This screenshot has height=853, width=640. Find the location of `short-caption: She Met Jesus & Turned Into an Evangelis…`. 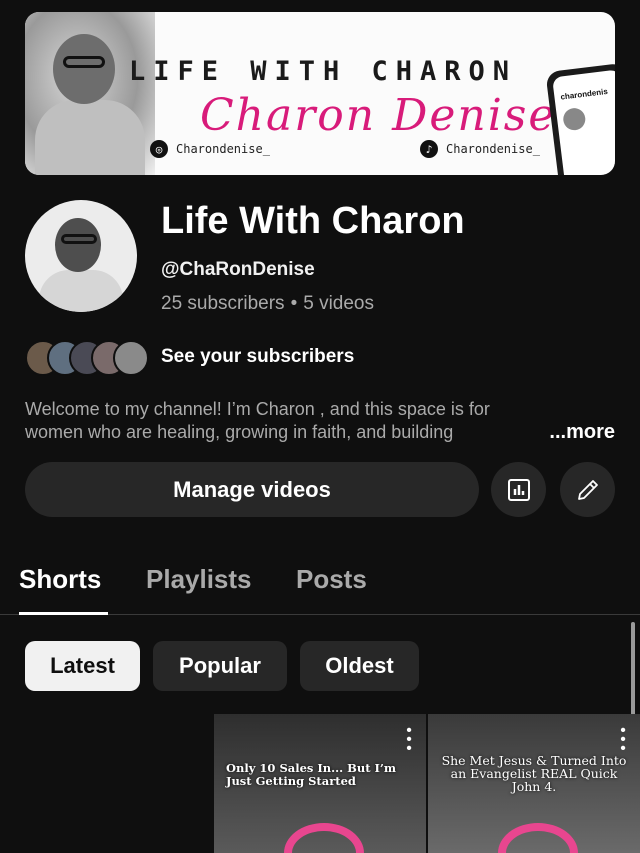

short-caption: She Met Jesus & Turned Into an Evangelis… is located at coordinates (534, 773).